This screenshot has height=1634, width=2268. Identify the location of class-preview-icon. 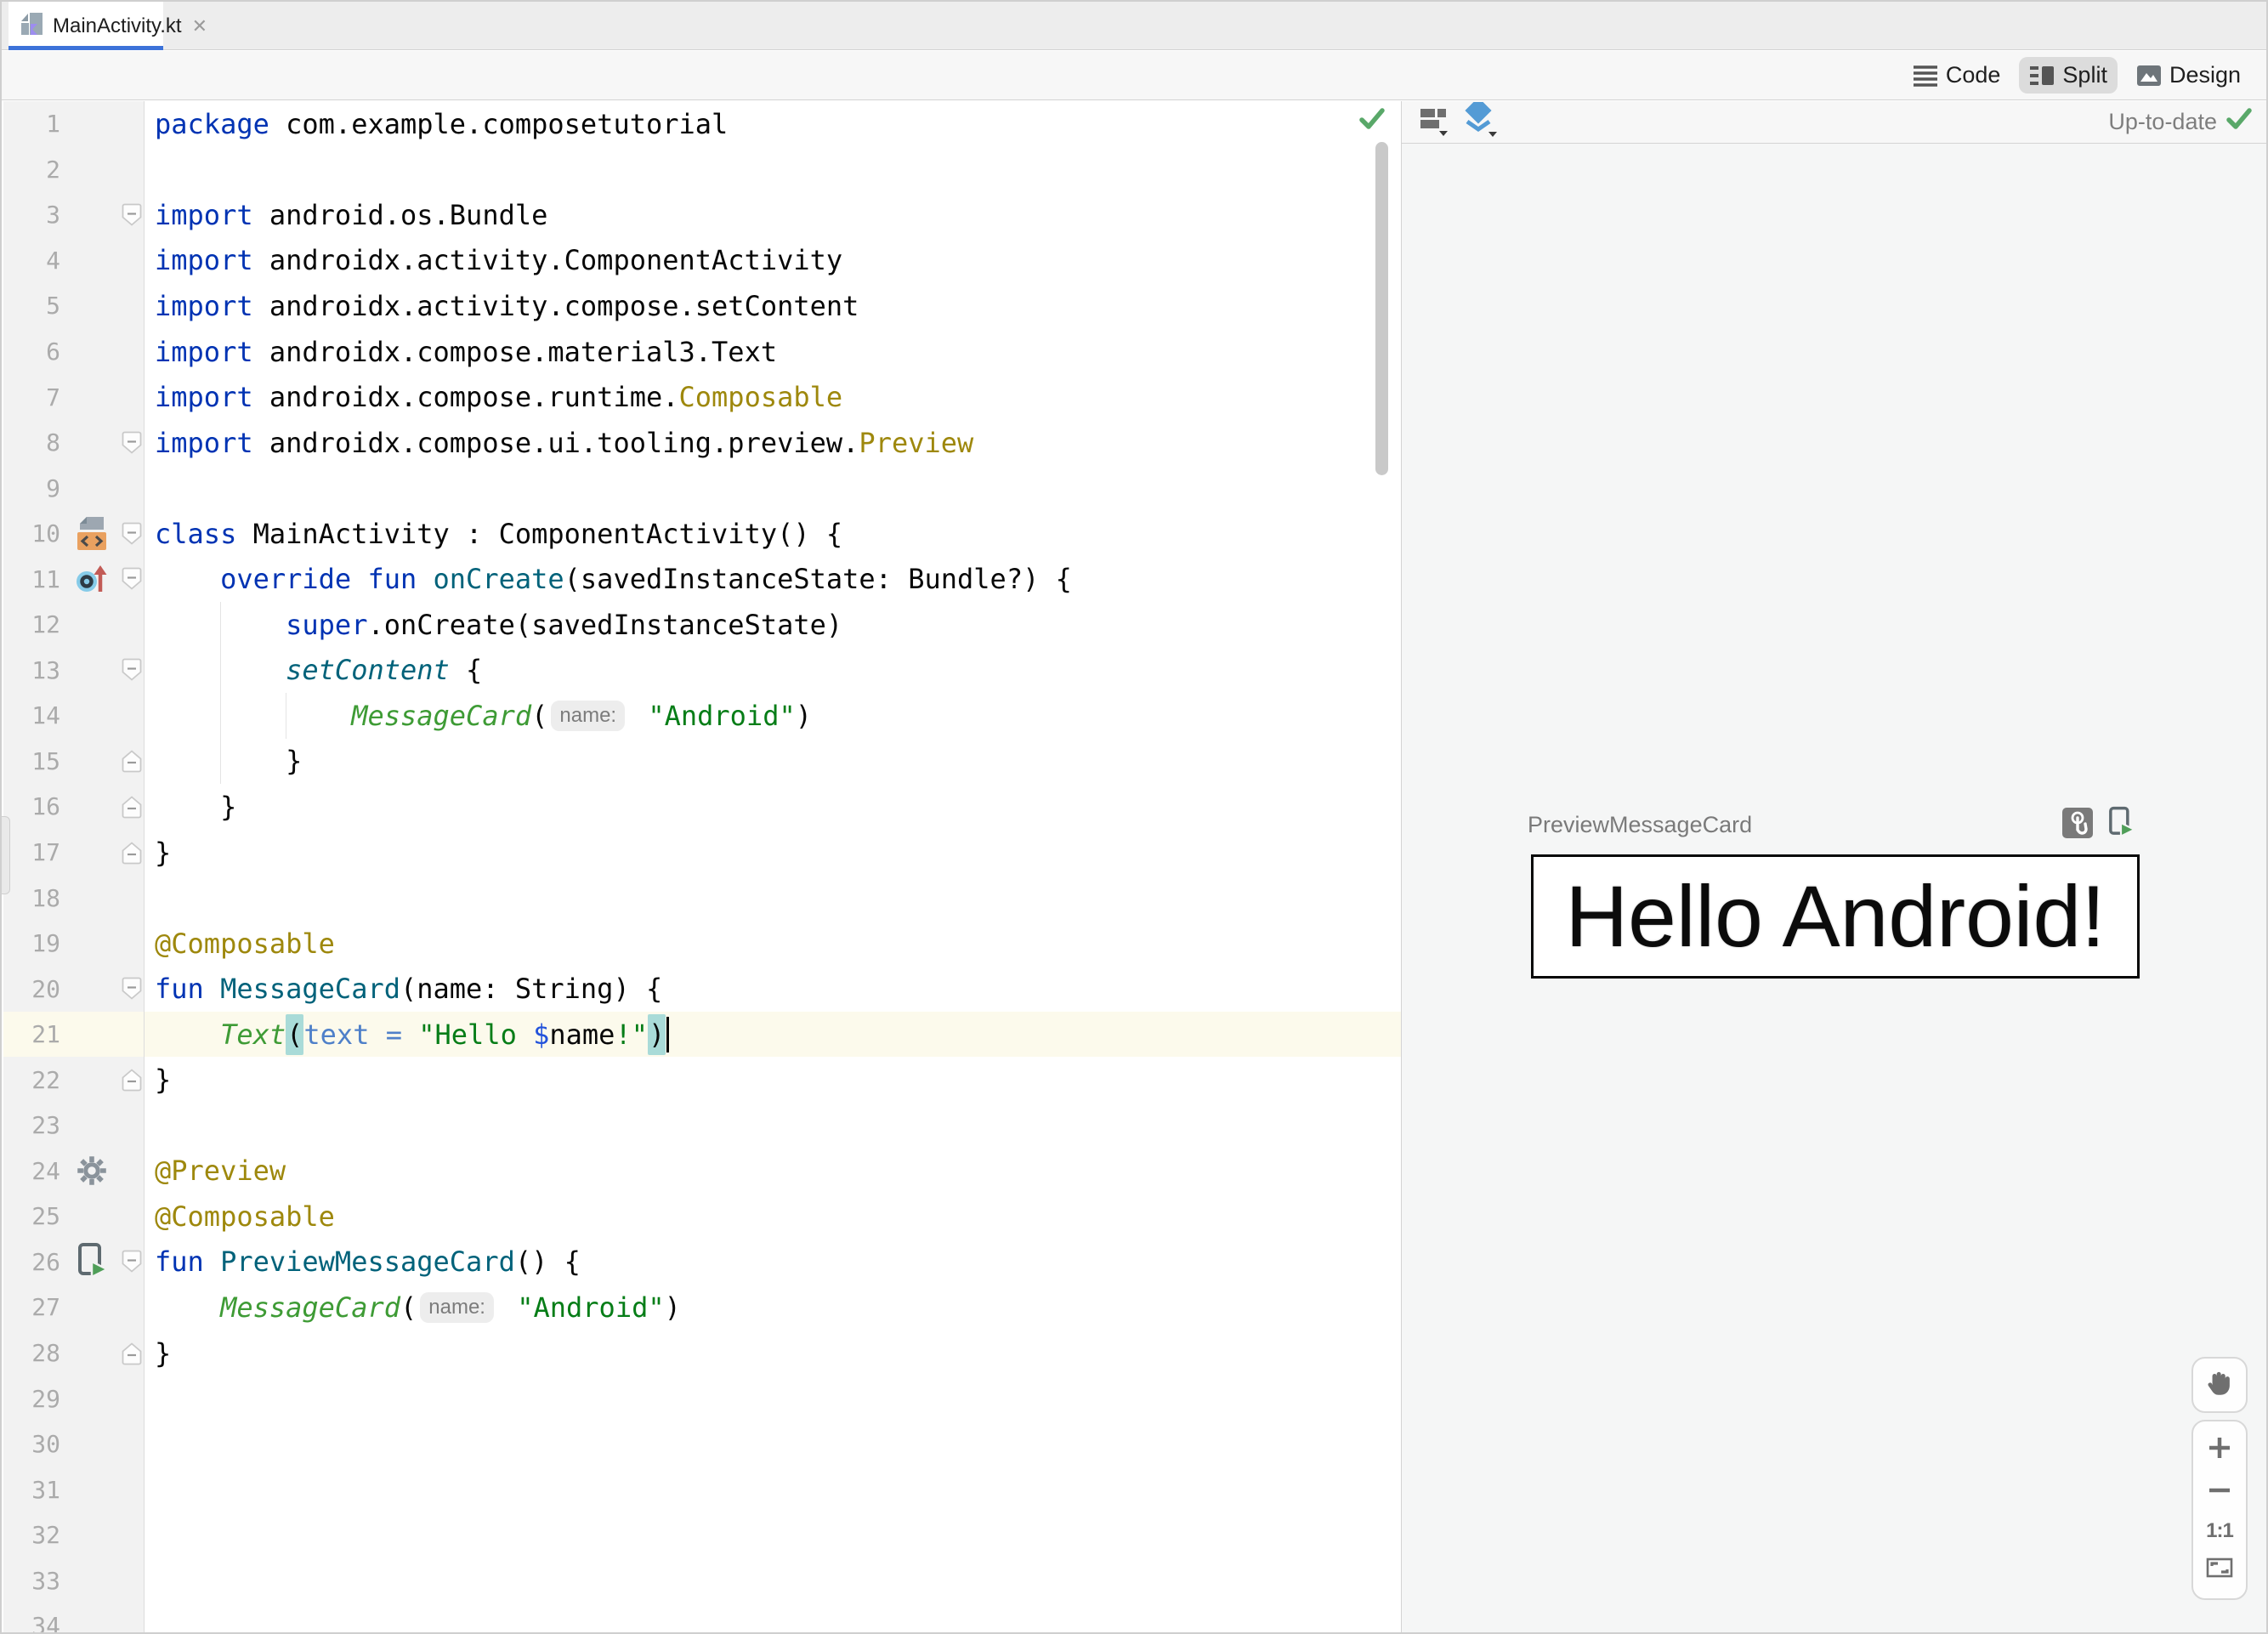
(92, 533).